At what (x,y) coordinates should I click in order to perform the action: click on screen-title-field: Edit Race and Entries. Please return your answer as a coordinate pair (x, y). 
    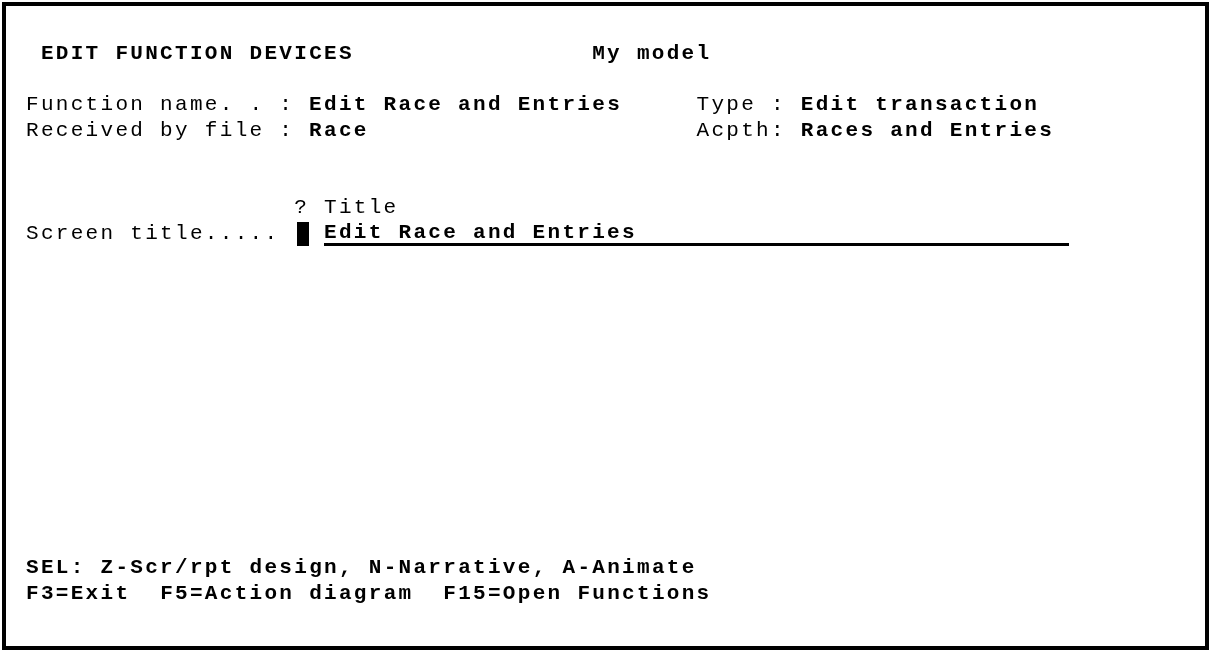
    Looking at the image, I should click on (696, 233).